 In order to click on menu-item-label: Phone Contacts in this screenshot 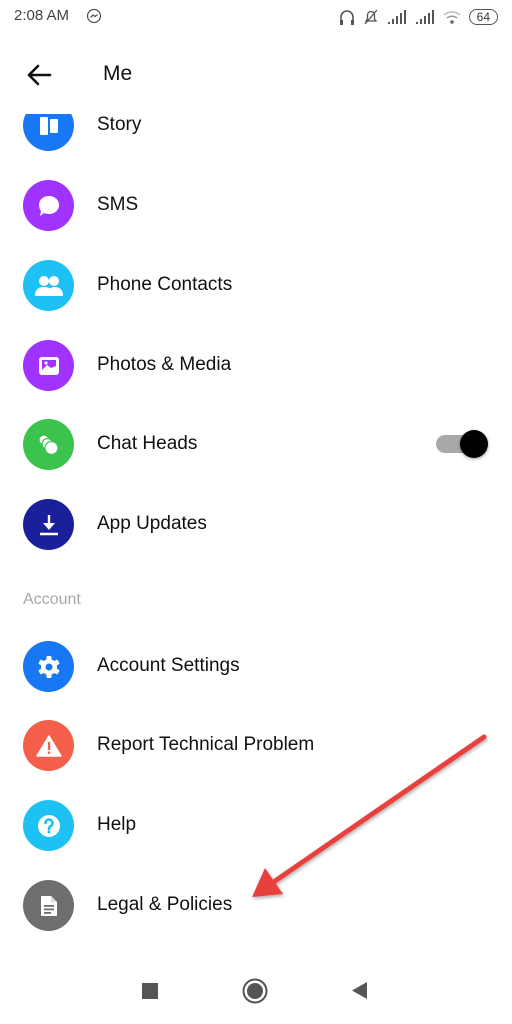, I will do `click(165, 284)`.